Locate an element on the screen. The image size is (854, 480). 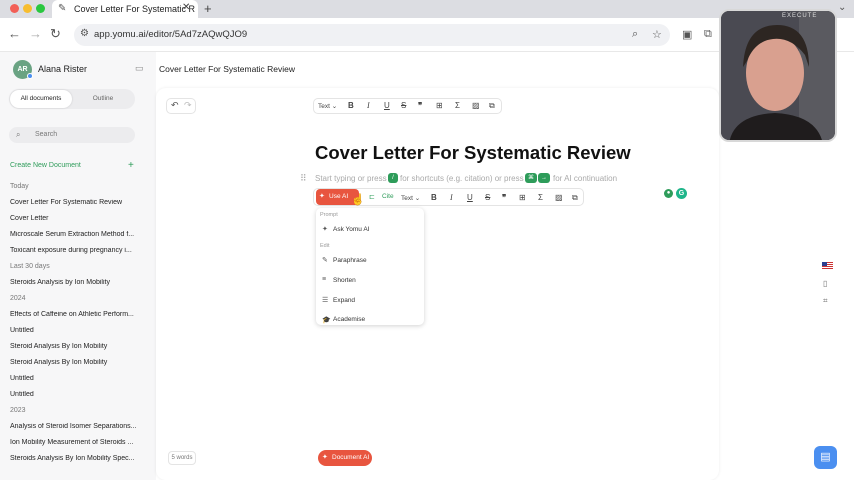
minimize-window-button is located at coordinates (27, 8).